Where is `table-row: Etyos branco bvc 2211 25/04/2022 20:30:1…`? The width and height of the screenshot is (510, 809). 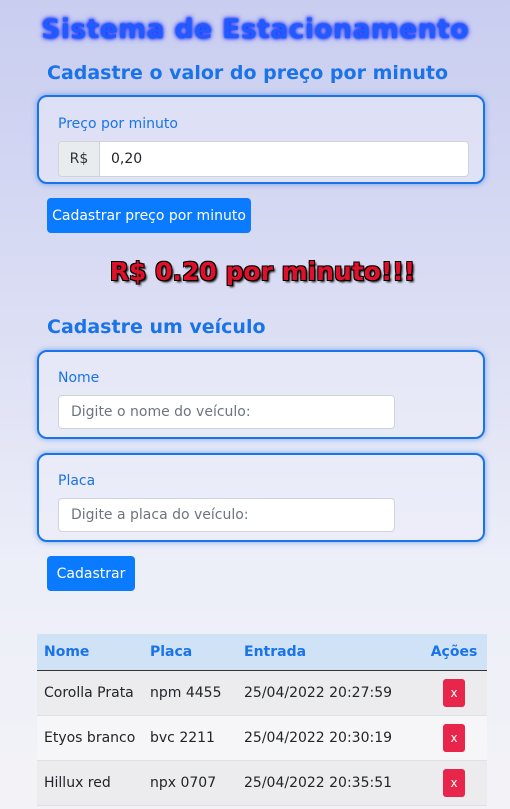 table-row: Etyos branco bvc 2211 25/04/2022 20:30:1… is located at coordinates (262, 738).